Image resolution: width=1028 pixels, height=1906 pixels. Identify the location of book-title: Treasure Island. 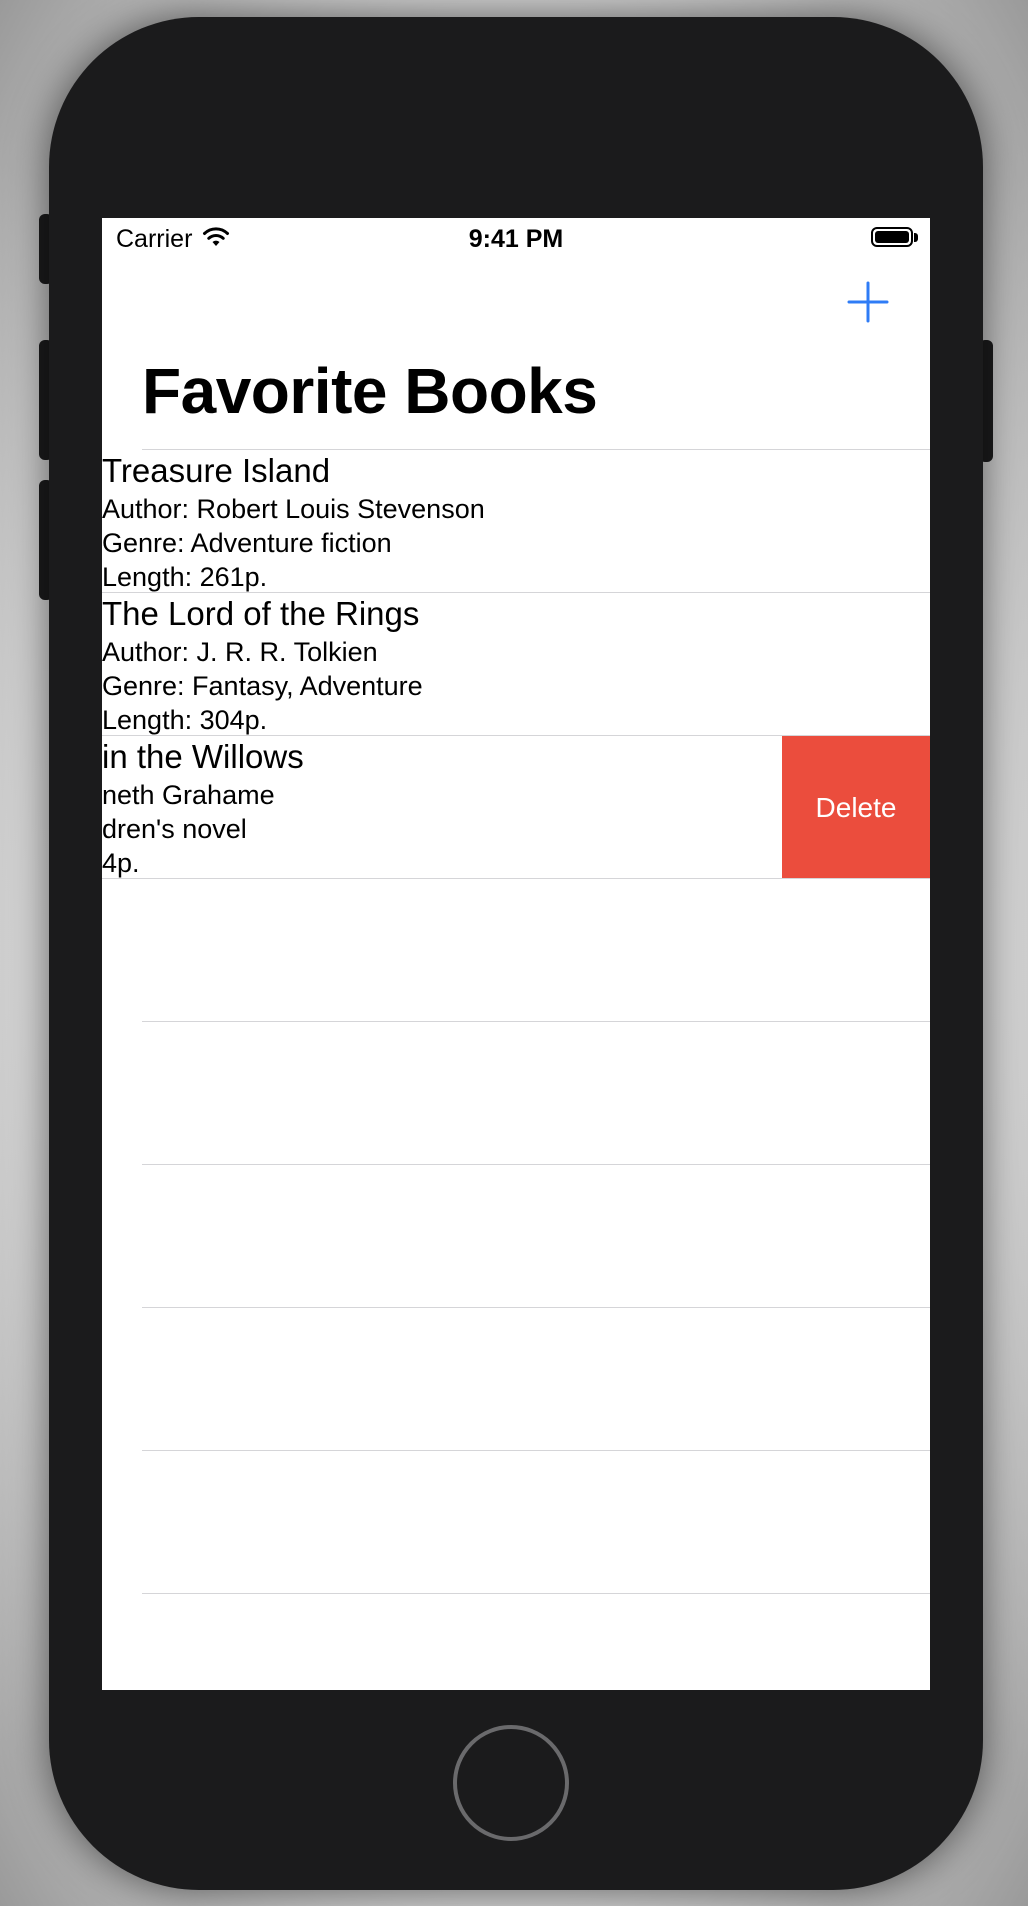
(216, 470).